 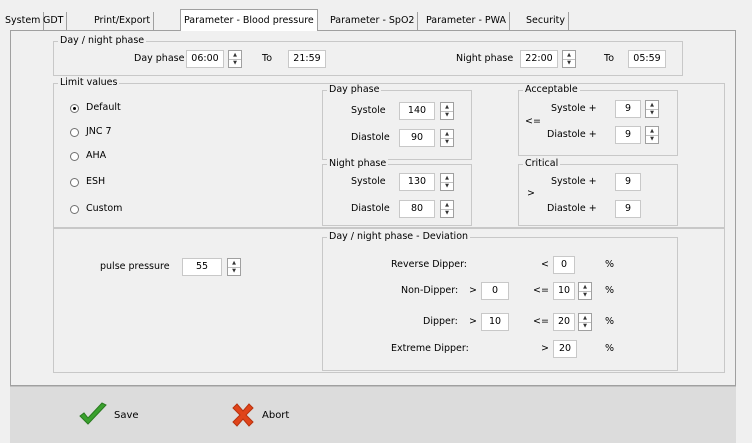 What do you see at coordinates (358, 164) in the screenshot?
I see `night-phase-group-title: Night phase` at bounding box center [358, 164].